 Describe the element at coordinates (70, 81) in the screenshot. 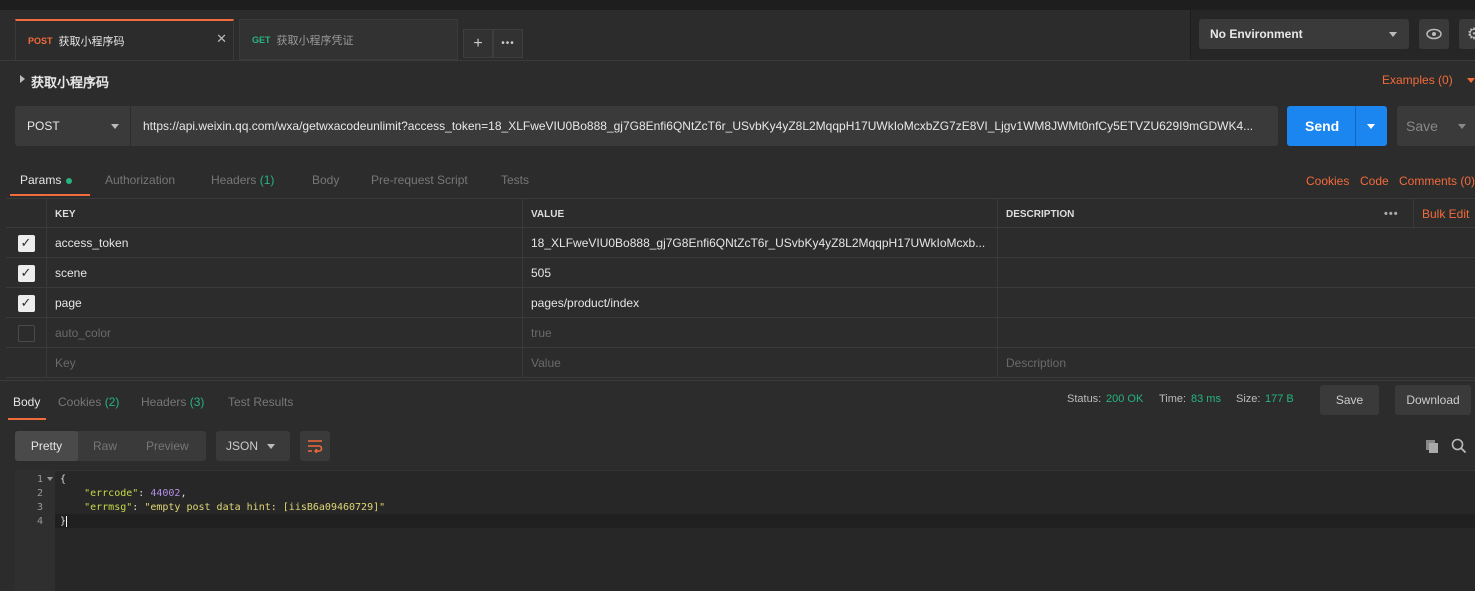

I see `request-name: 获取小程序码` at that location.